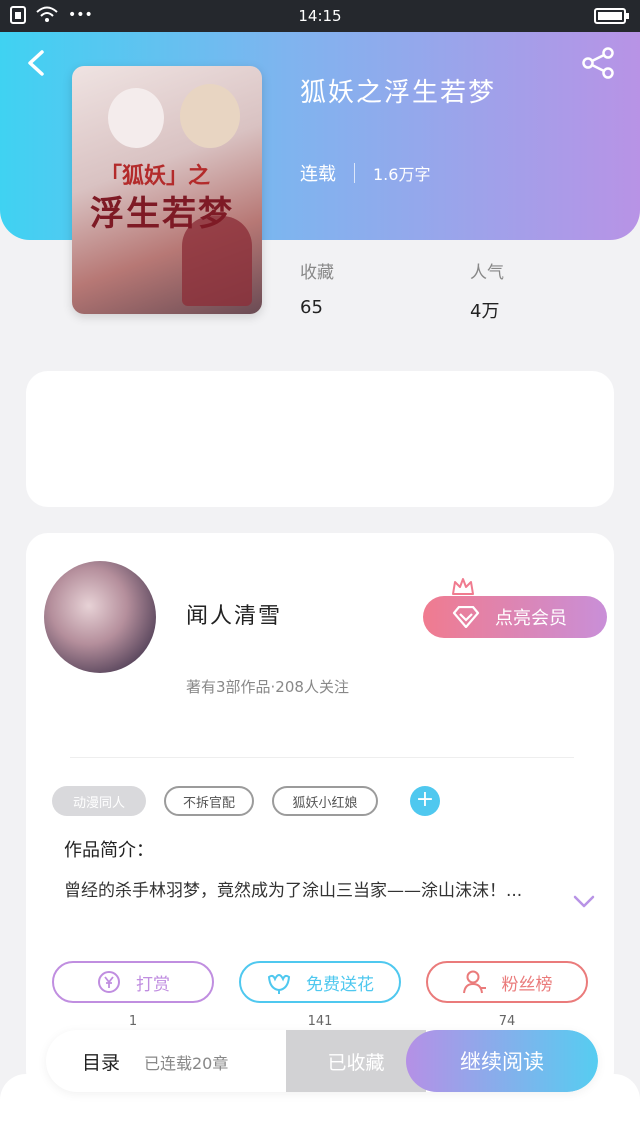  Describe the element at coordinates (317, 288) in the screenshot. I see `stat-collections: 收藏 65` at that location.